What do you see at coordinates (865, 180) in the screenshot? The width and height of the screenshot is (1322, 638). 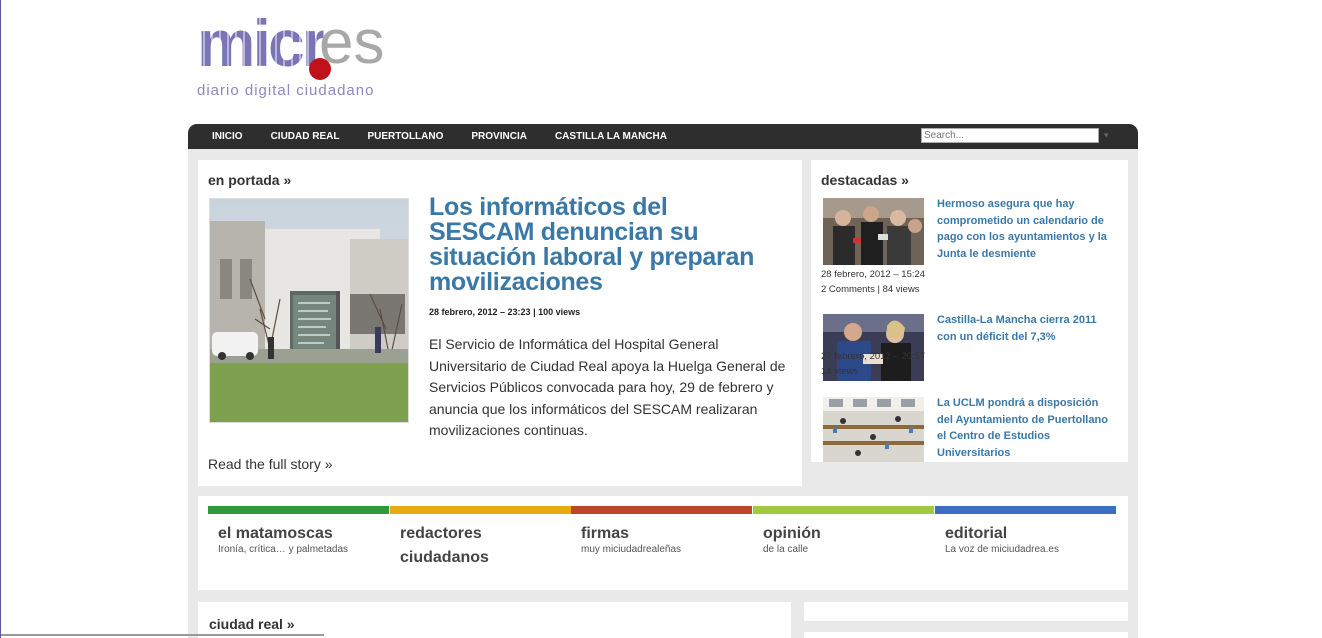 I see `section-title-destacadas: destacadas »` at bounding box center [865, 180].